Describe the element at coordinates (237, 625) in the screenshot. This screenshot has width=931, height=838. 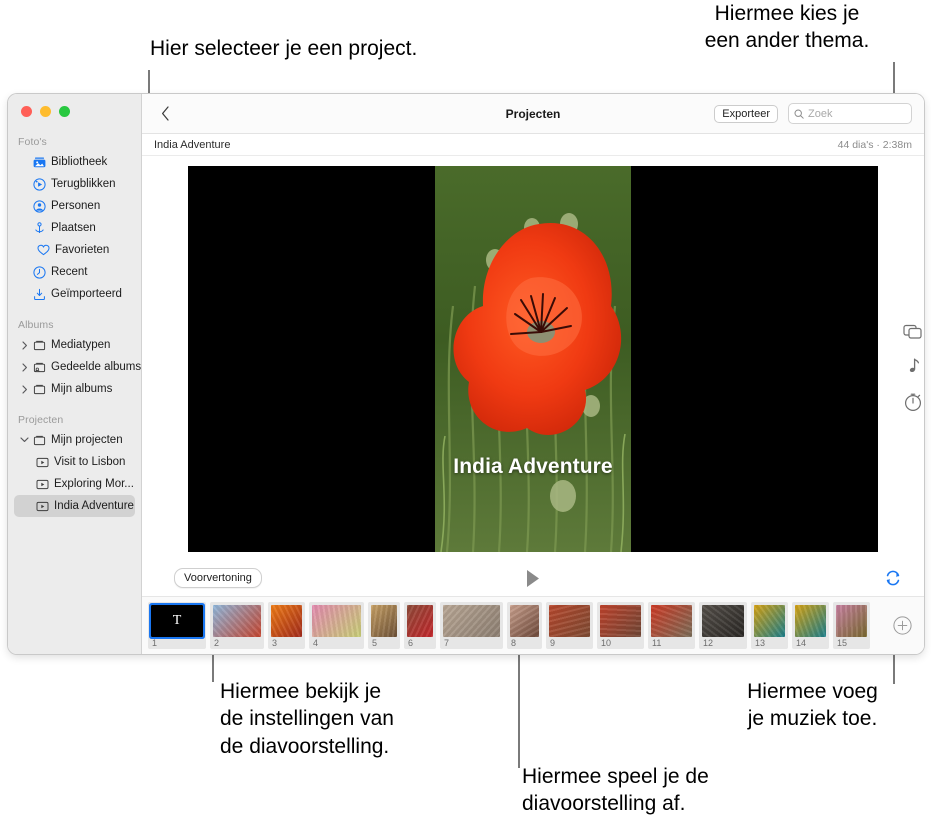
I see `filmstrip-thumb: 2` at that location.